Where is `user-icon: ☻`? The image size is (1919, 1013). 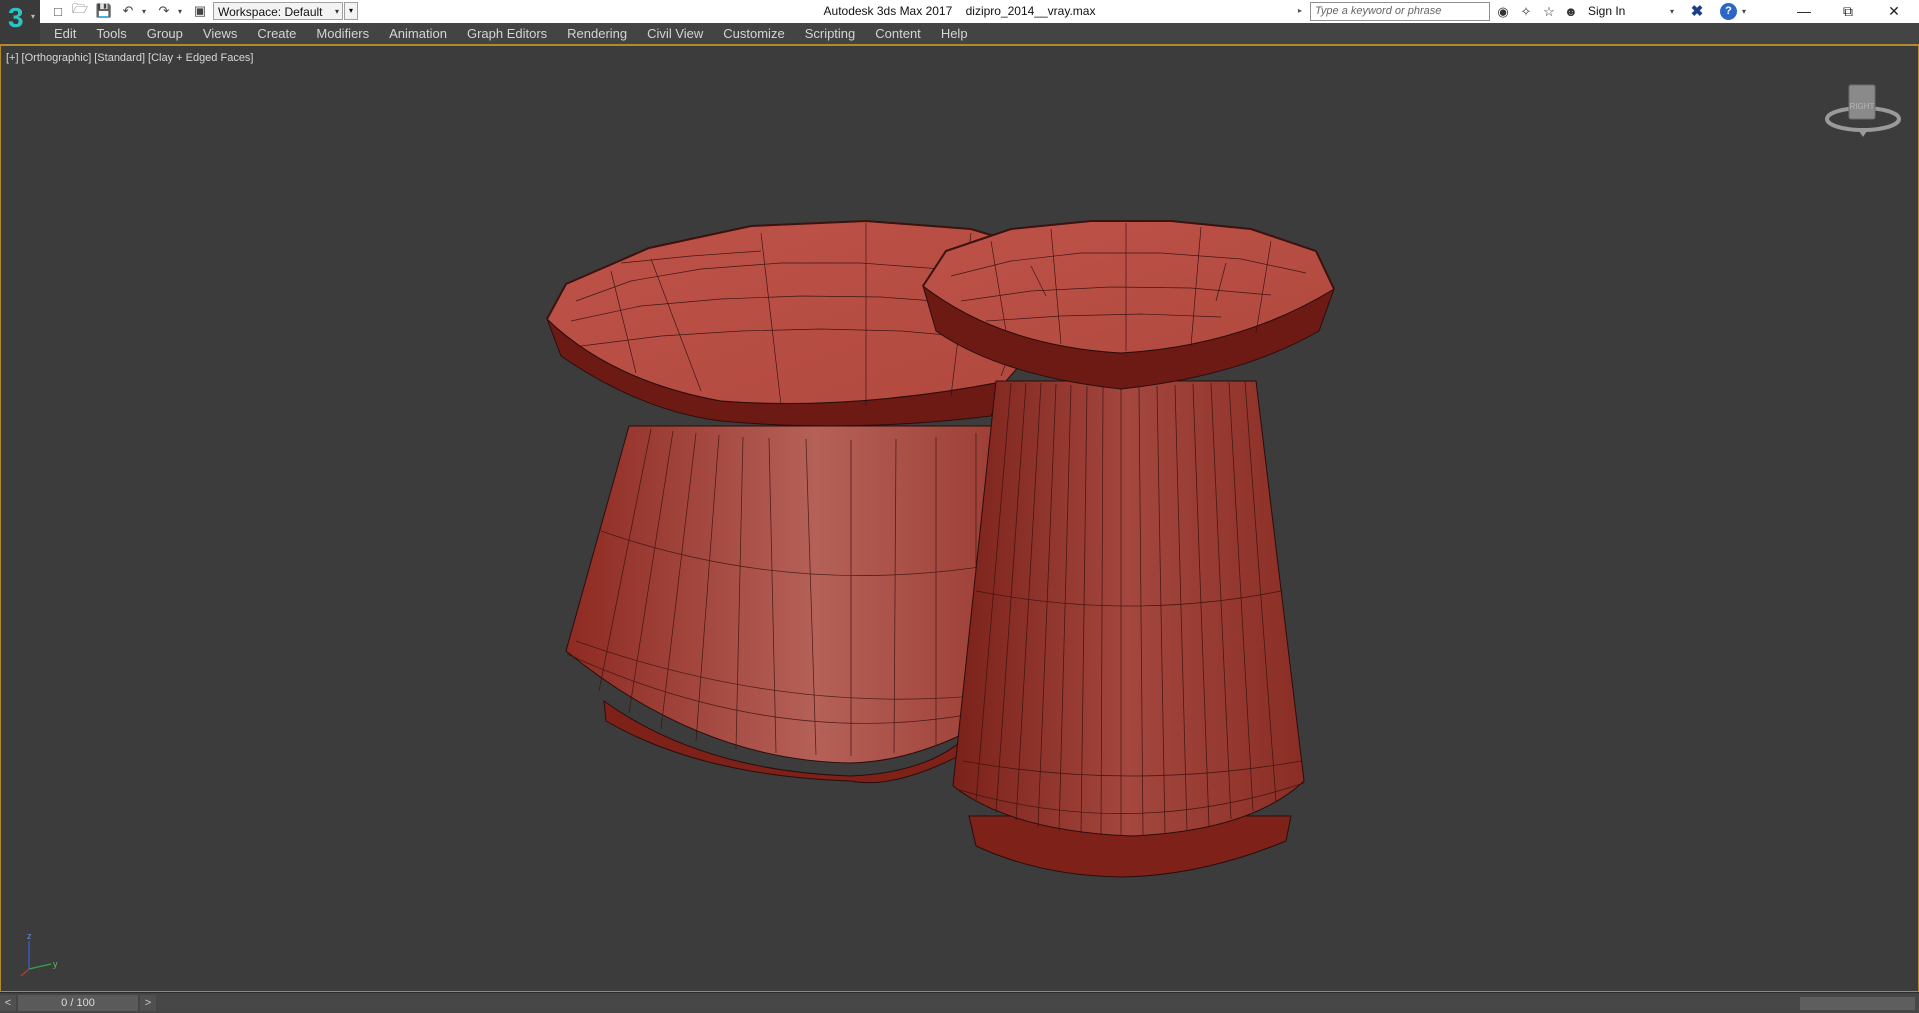
user-icon: ☻ is located at coordinates (1571, 11).